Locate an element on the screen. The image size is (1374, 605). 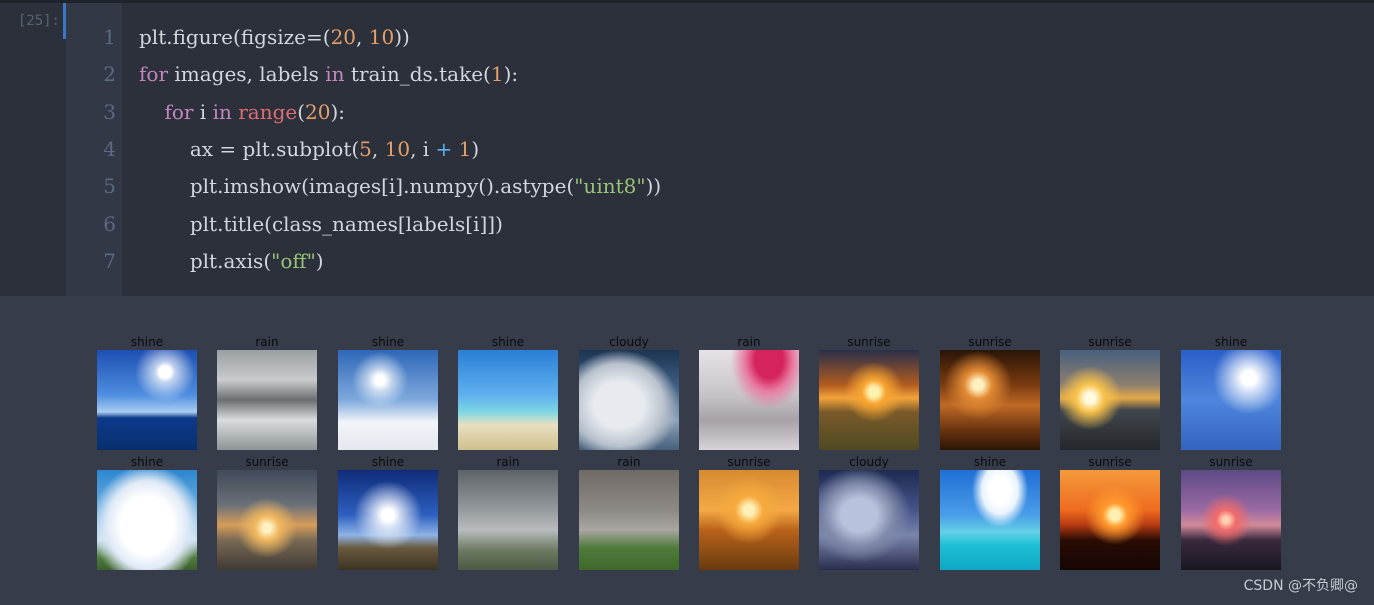
line-number: 5 is located at coordinates (109, 186).